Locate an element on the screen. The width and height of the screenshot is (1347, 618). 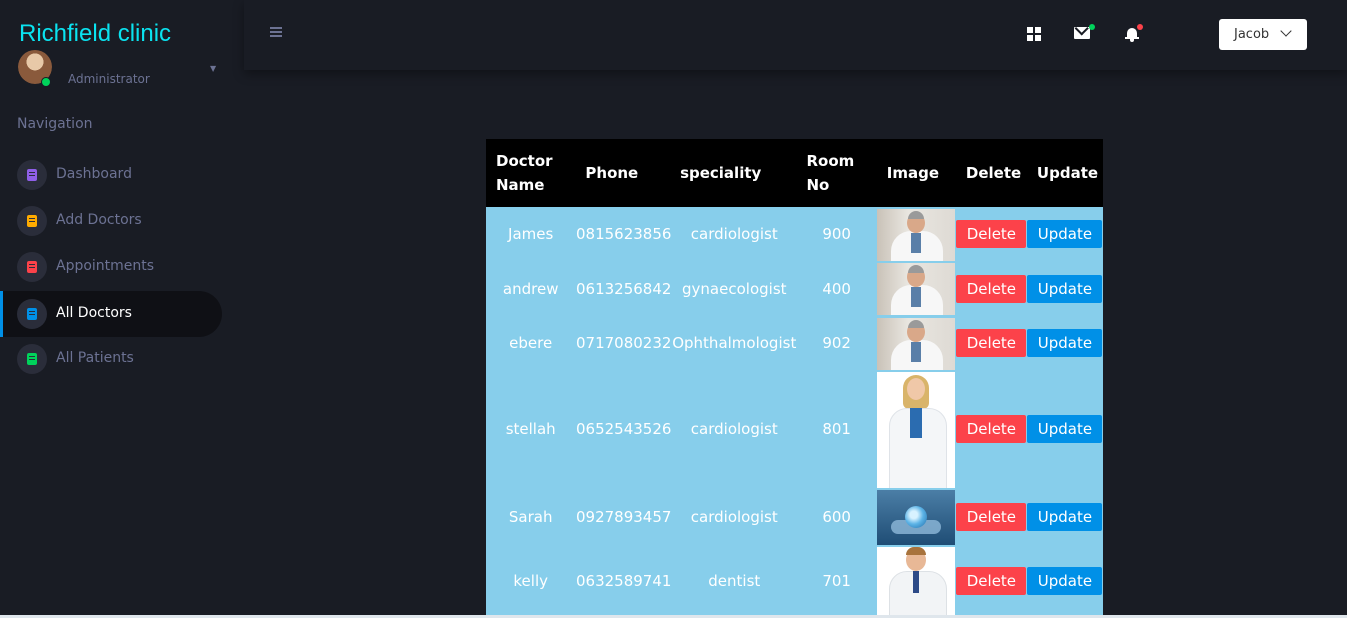
user-name: Jacob is located at coordinates (1252, 34).